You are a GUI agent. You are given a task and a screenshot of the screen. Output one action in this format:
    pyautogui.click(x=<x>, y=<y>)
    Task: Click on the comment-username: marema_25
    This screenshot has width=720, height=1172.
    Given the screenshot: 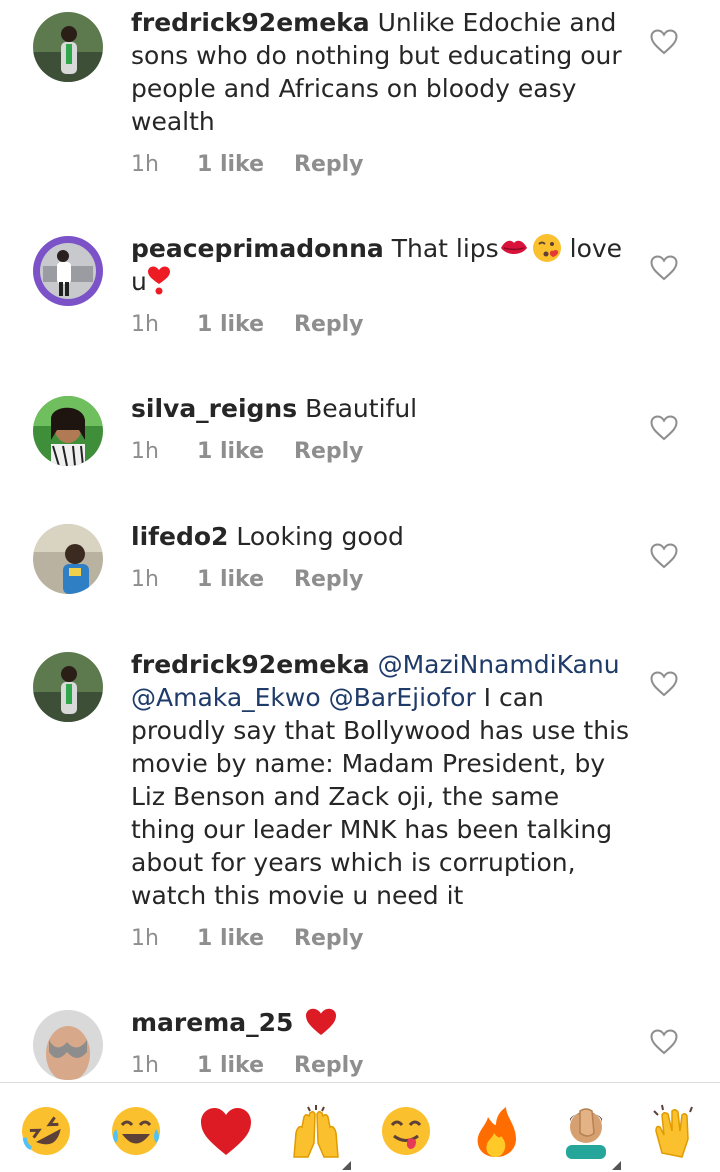 What is the action you would take?
    pyautogui.click(x=212, y=1022)
    